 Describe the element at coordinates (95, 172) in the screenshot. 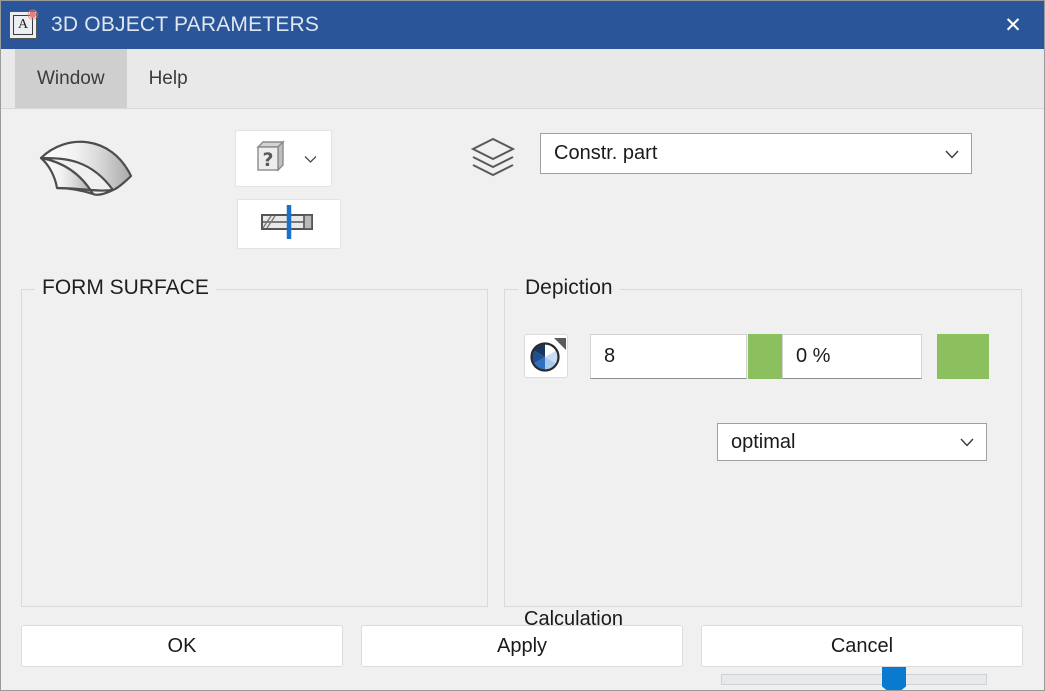

I see `curved-surface-preview-icon` at that location.